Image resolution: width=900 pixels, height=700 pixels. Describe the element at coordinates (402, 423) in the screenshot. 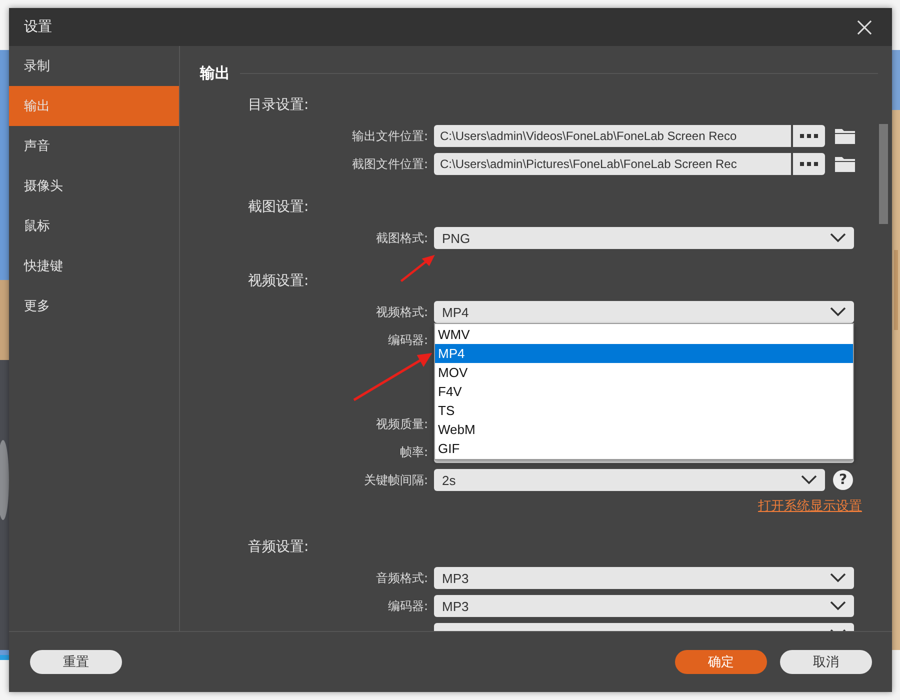

I see `field-label: 视频质量:` at that location.